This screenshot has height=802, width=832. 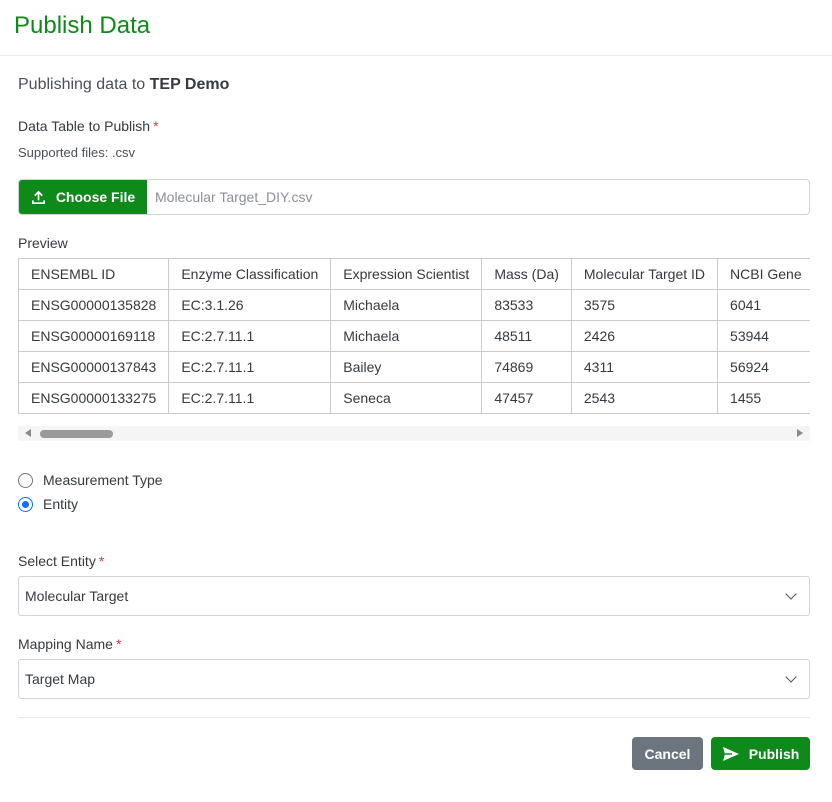 What do you see at coordinates (763, 367) in the screenshot?
I see `table-cell: 56924` at bounding box center [763, 367].